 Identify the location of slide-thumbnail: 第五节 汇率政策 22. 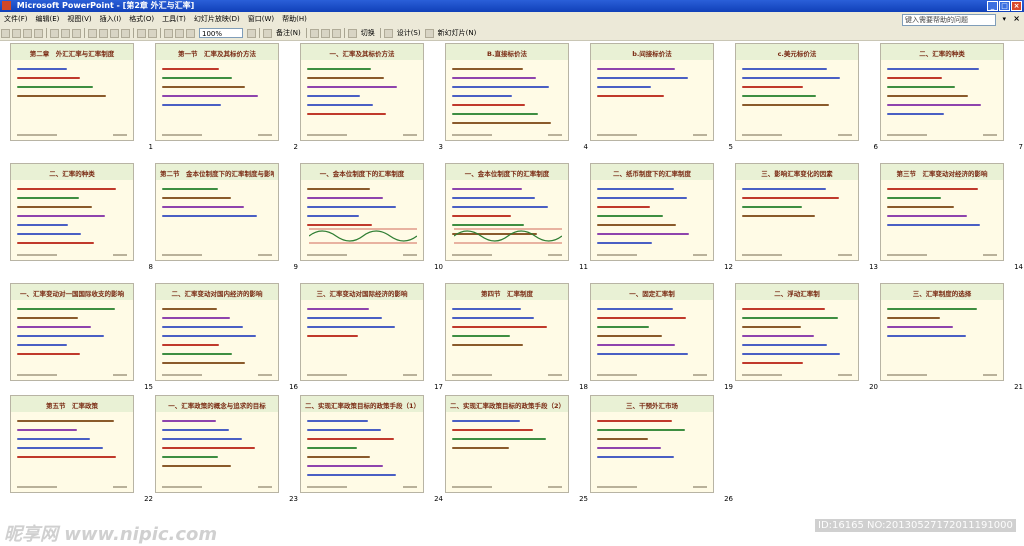
(82, 454).